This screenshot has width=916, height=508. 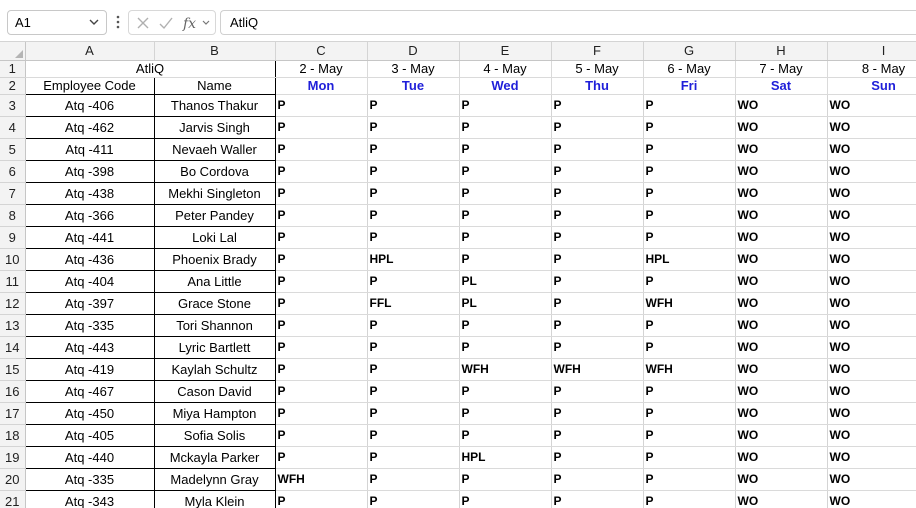 I want to click on row-header: 2, so click(x=13, y=86).